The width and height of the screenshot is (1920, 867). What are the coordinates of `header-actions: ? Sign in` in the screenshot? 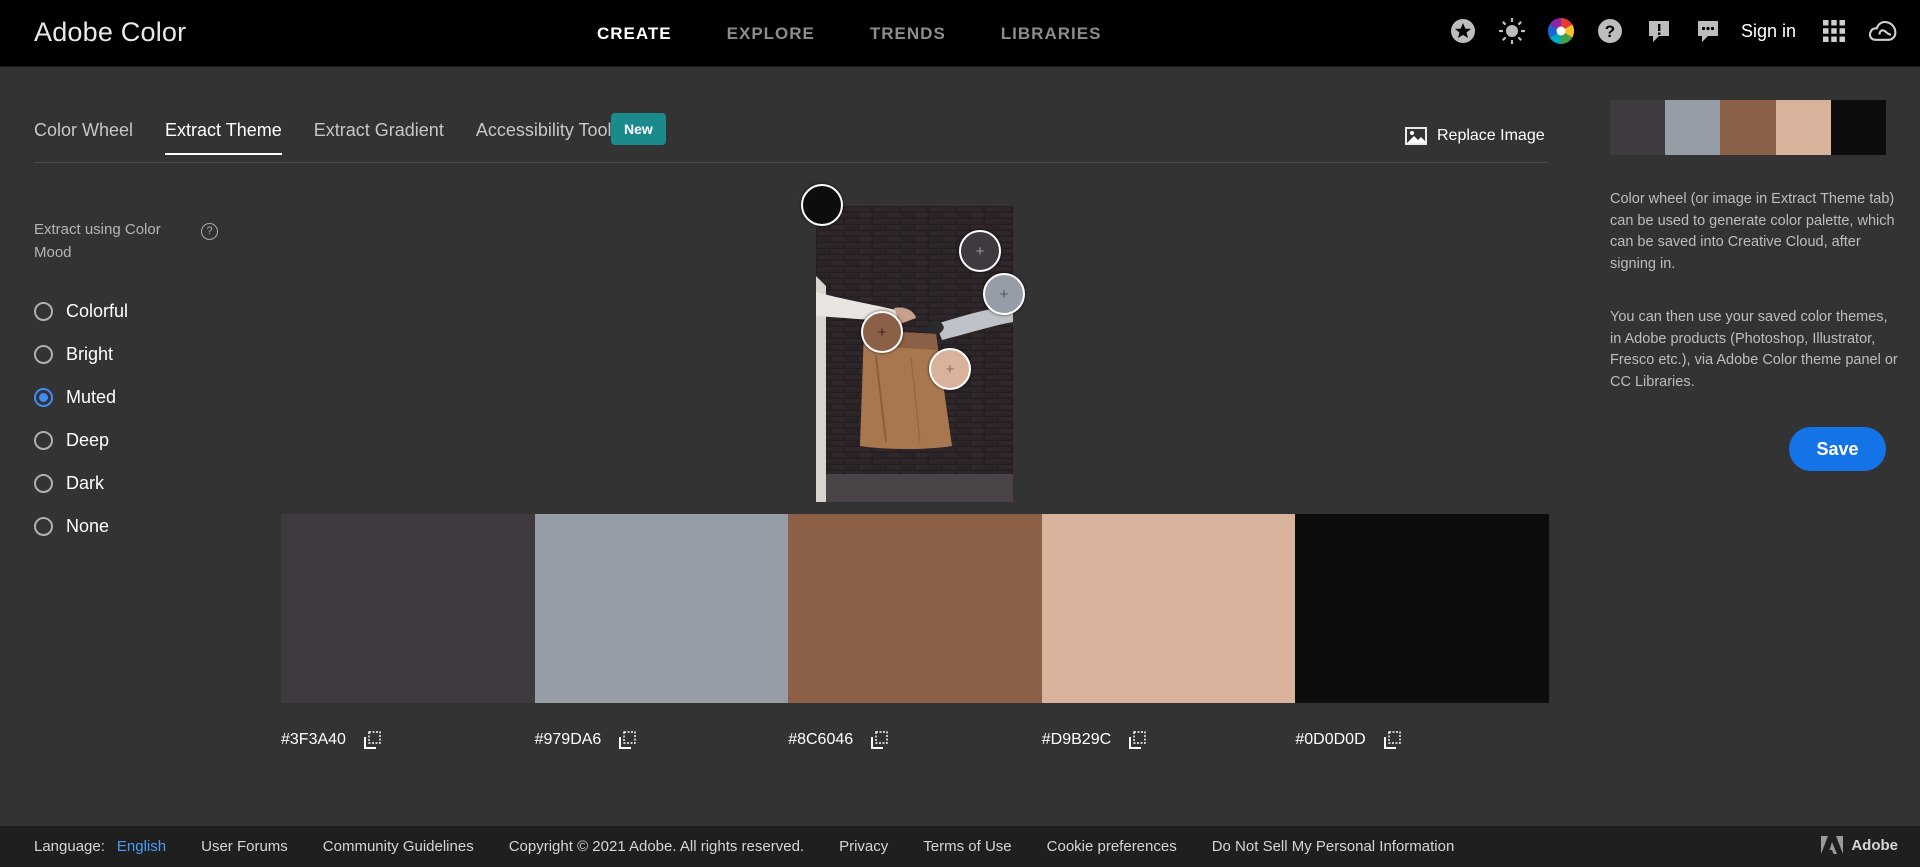 It's located at (1663, 31).